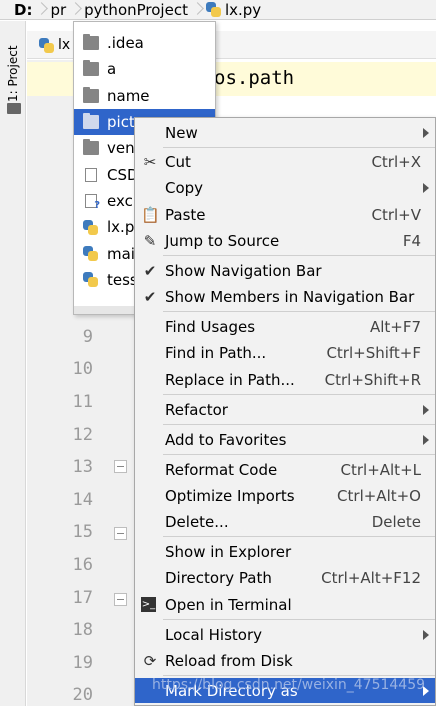  Describe the element at coordinates (82, 597) in the screenshot. I see `line-number: 17` at that location.